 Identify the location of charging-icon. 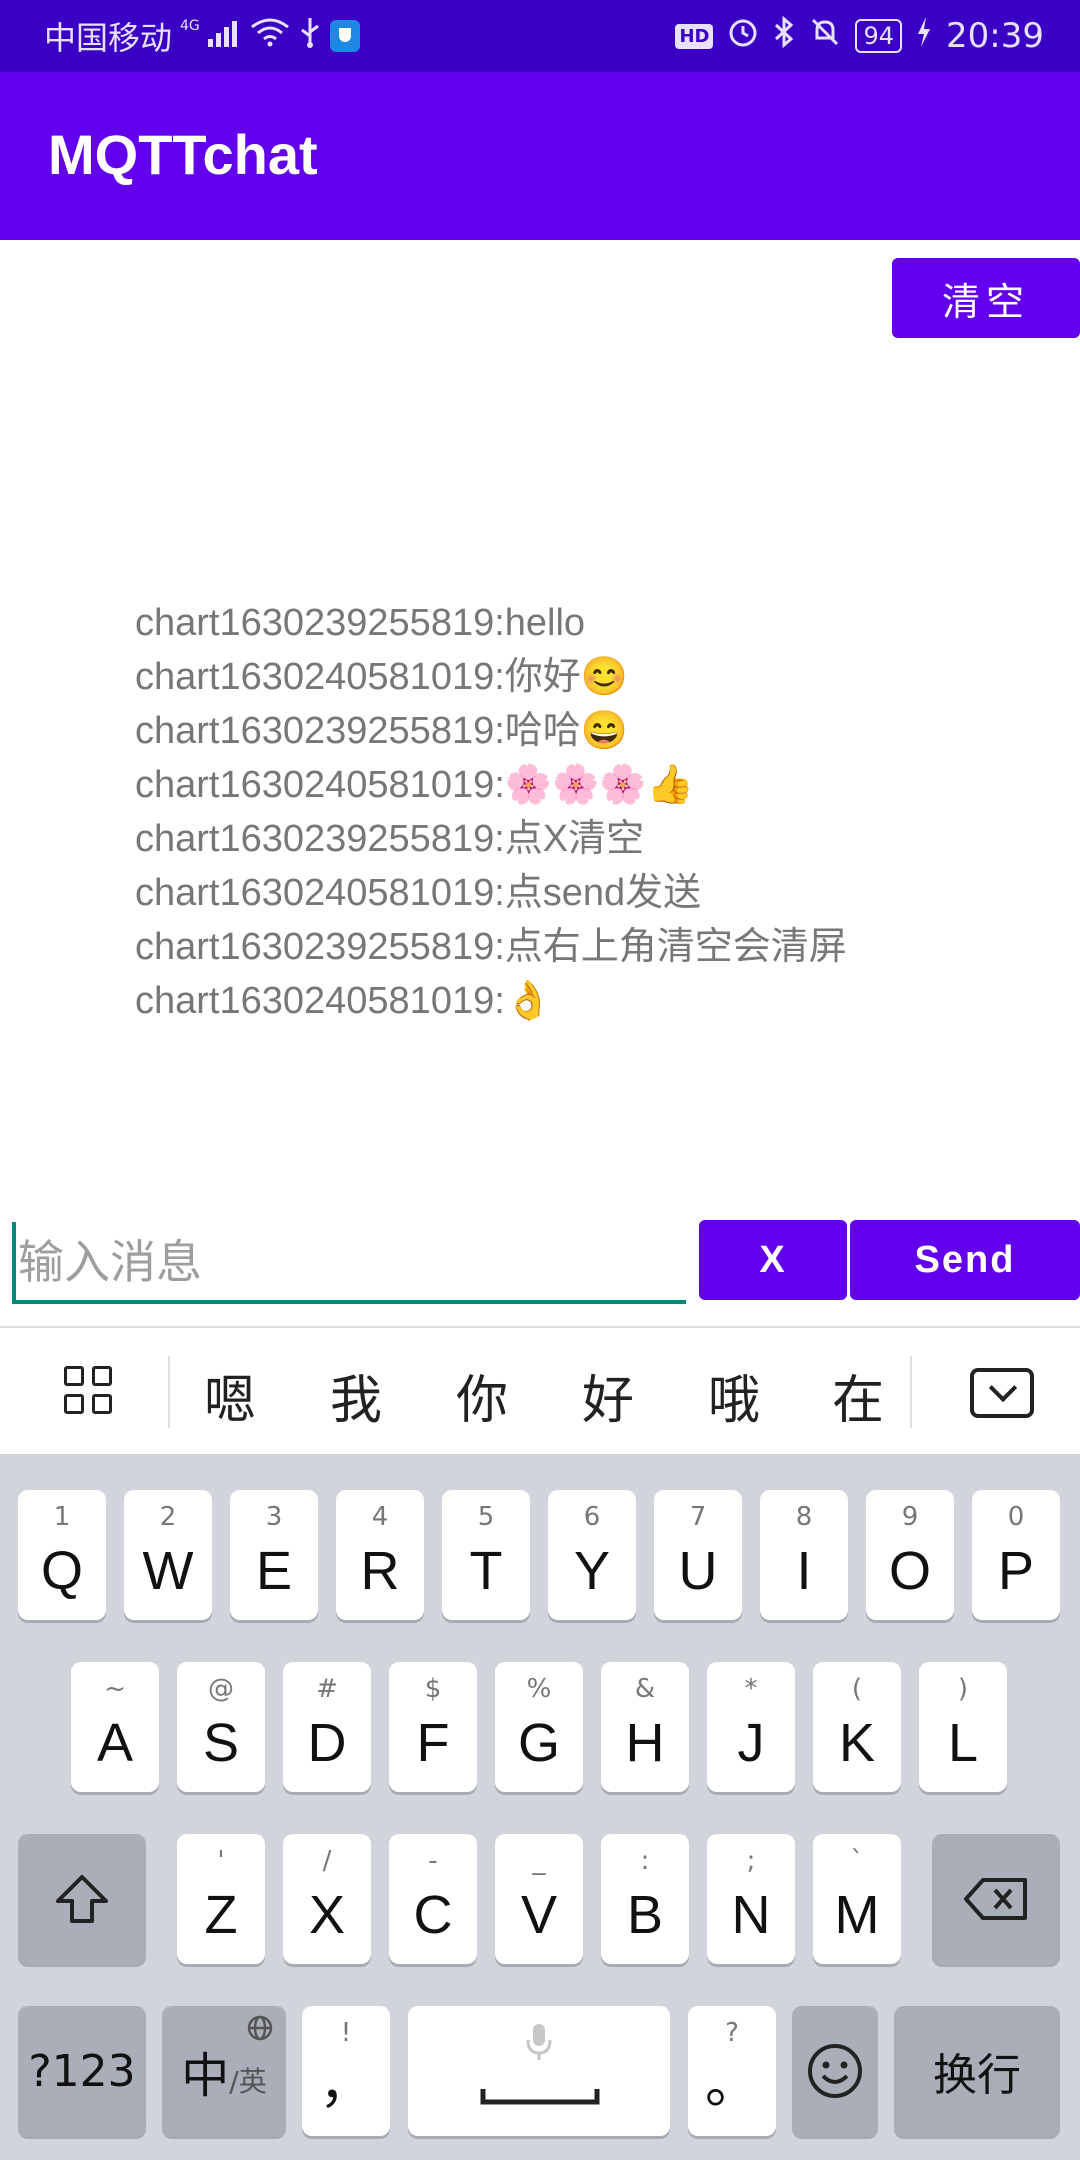
(924, 36).